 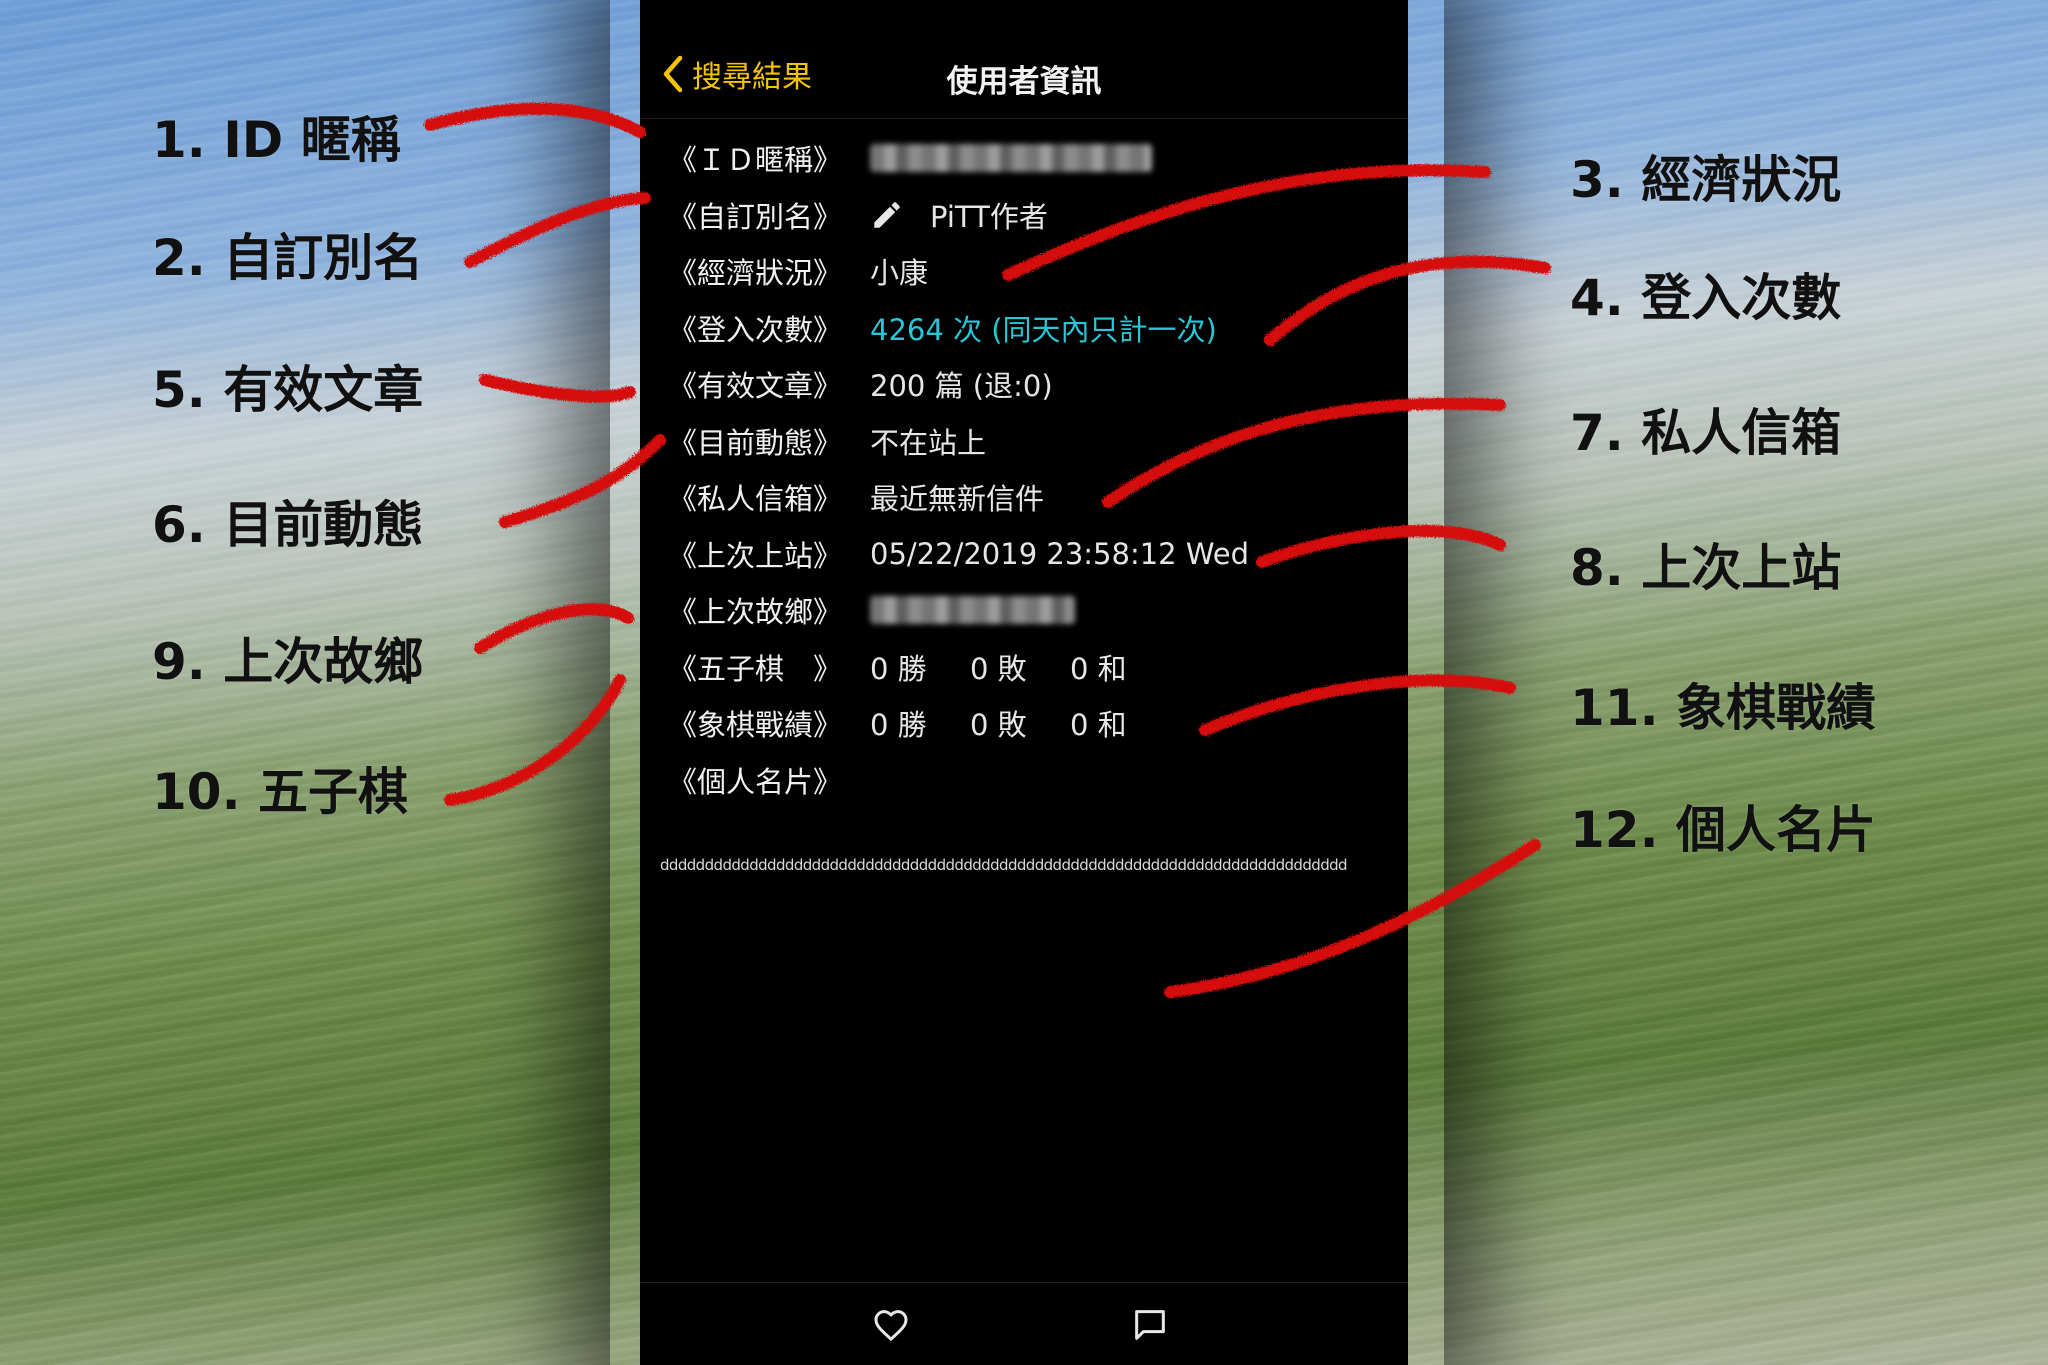 I want to click on annotation-label: 8. 上次上站, so click(x=1706, y=568).